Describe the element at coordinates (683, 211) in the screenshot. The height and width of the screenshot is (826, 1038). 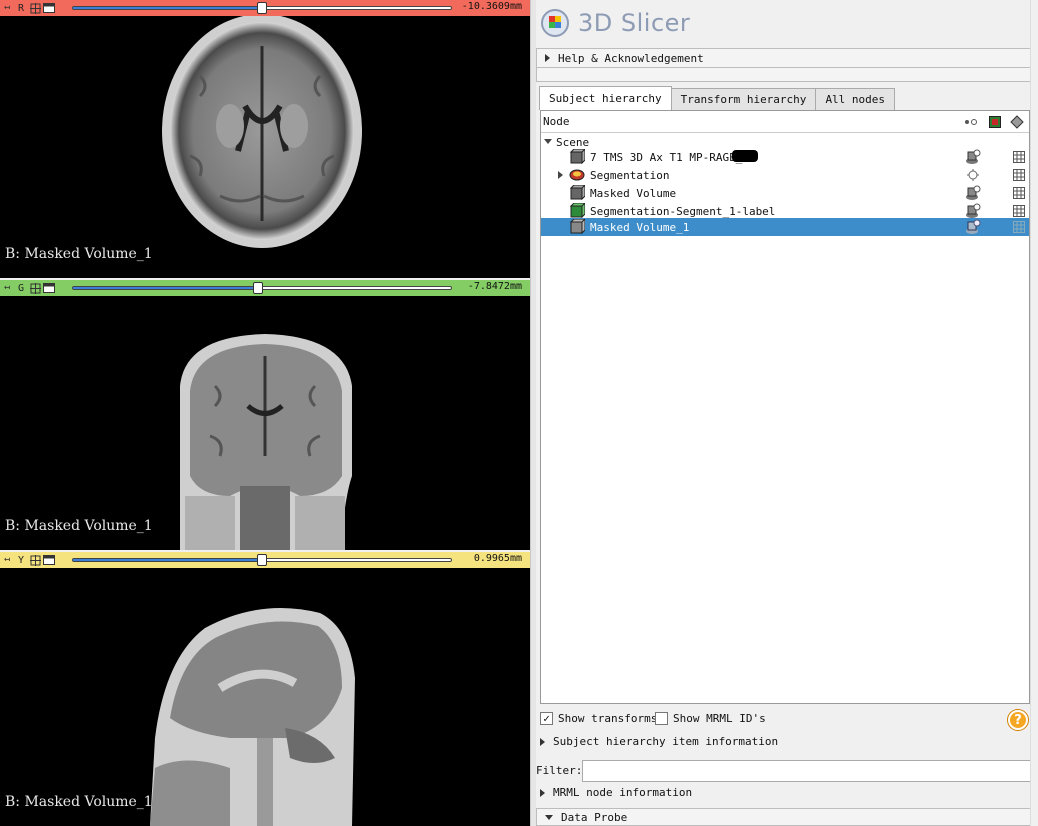
I see `tree-row-label: Segmentation-Segment_1-label` at that location.